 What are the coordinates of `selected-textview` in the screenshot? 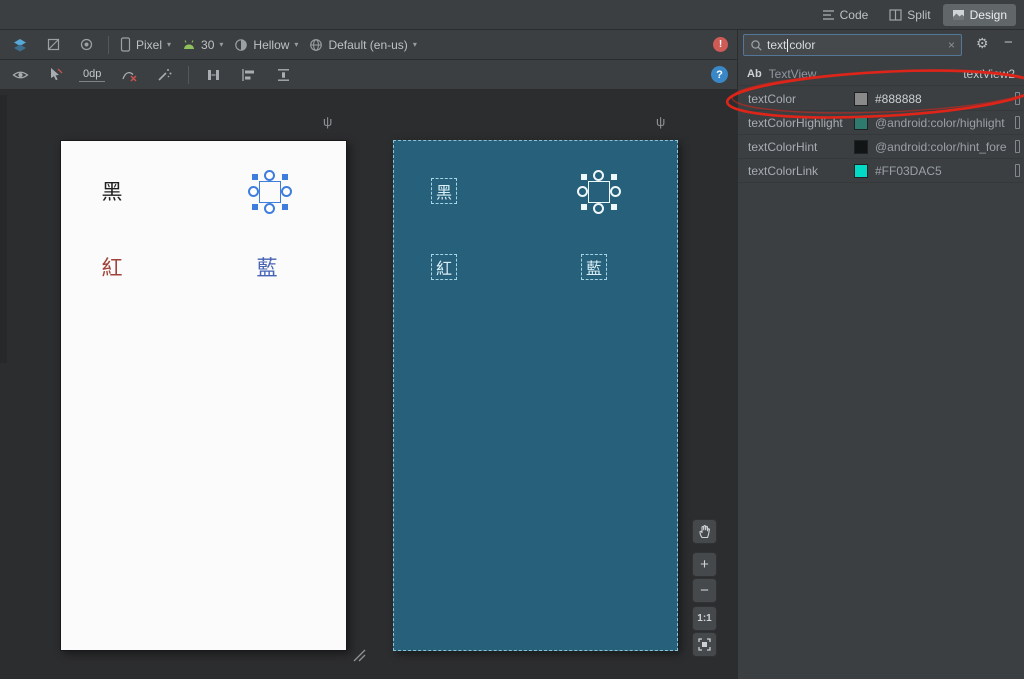 It's located at (270, 192).